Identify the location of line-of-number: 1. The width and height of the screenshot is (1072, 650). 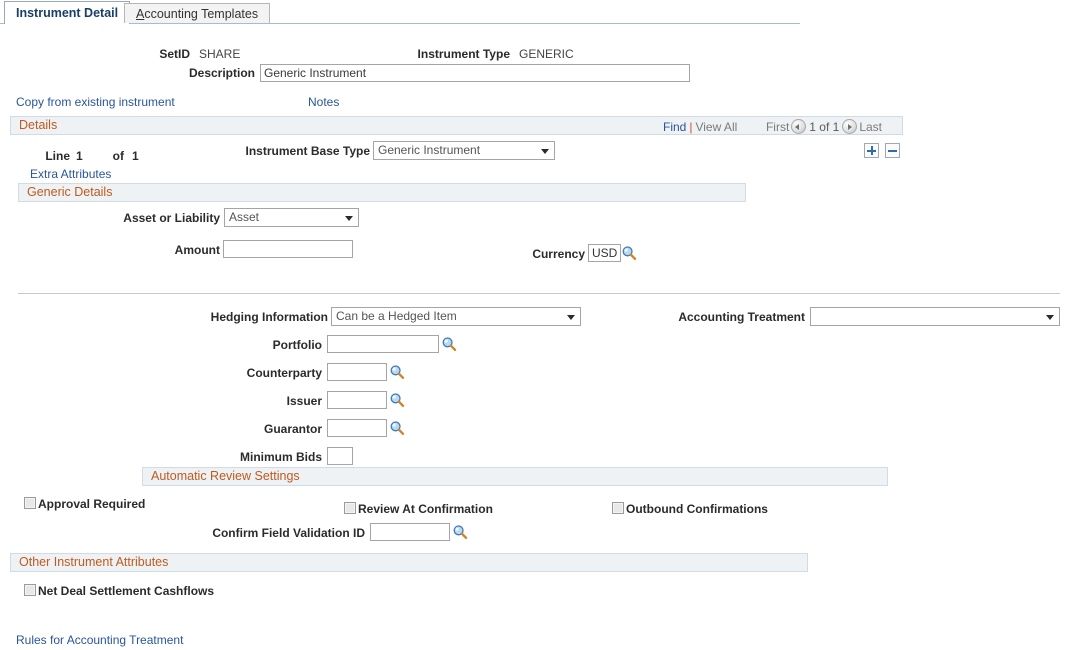
(135, 156).